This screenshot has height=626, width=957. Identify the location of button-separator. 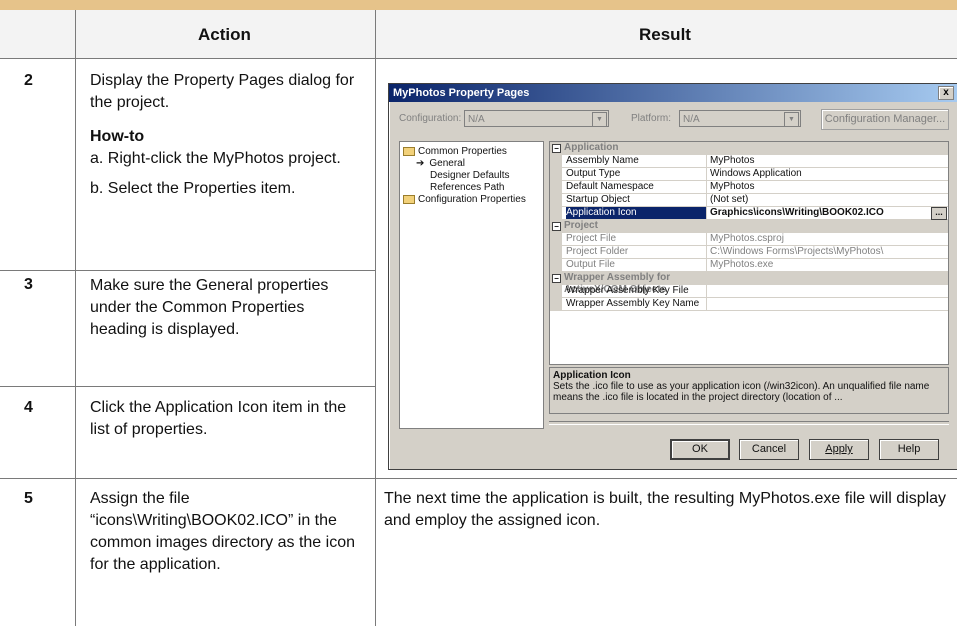
(749, 423).